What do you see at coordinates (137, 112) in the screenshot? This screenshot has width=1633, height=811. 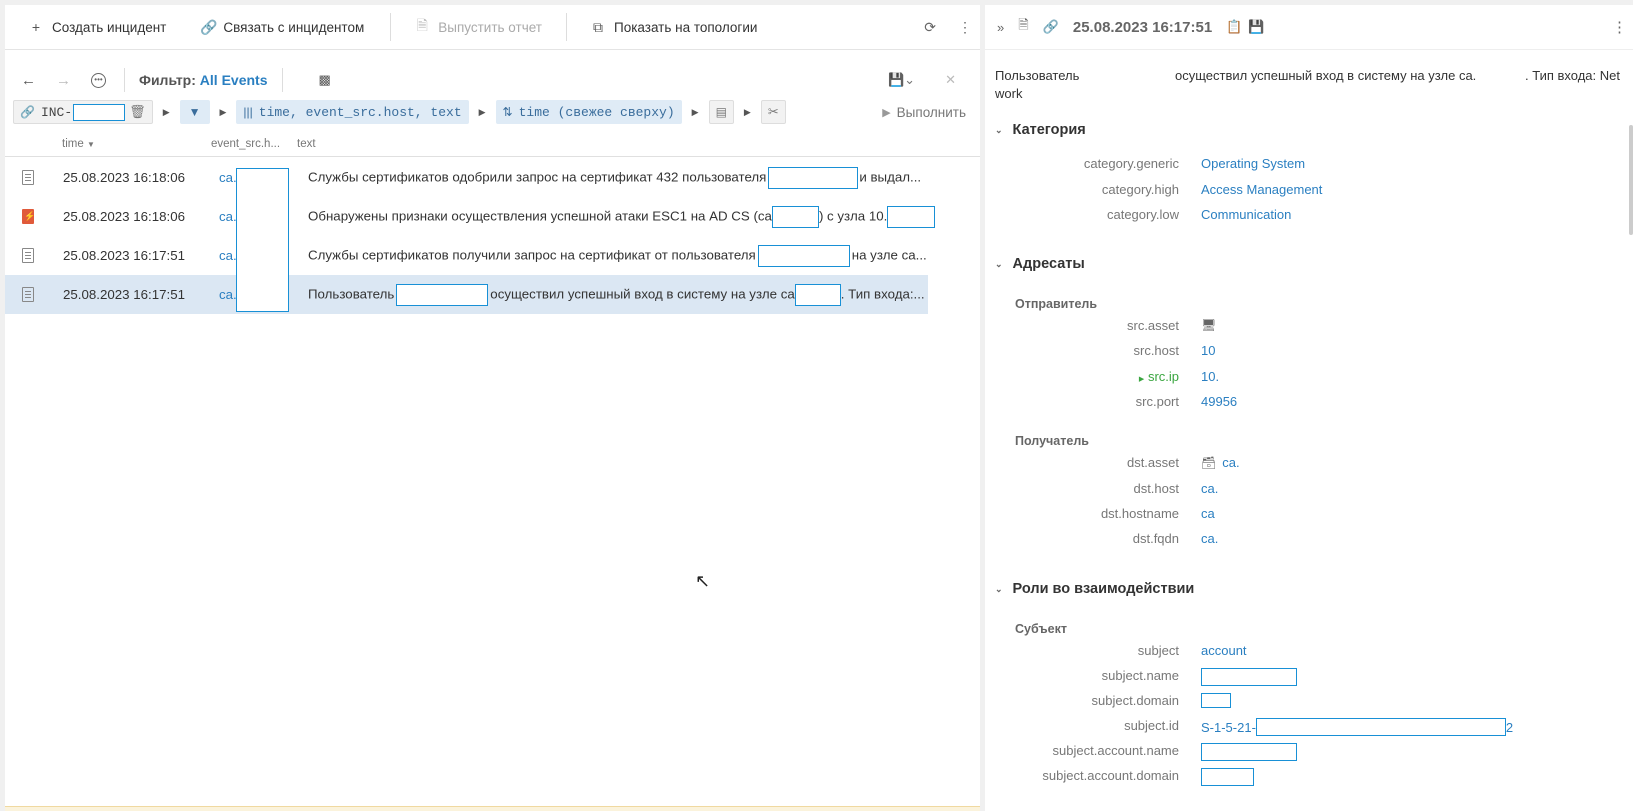 I see `trash-icon: 🗑` at bounding box center [137, 112].